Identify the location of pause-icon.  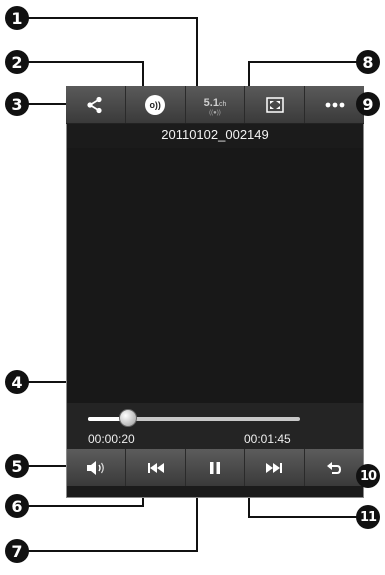
(215, 467).